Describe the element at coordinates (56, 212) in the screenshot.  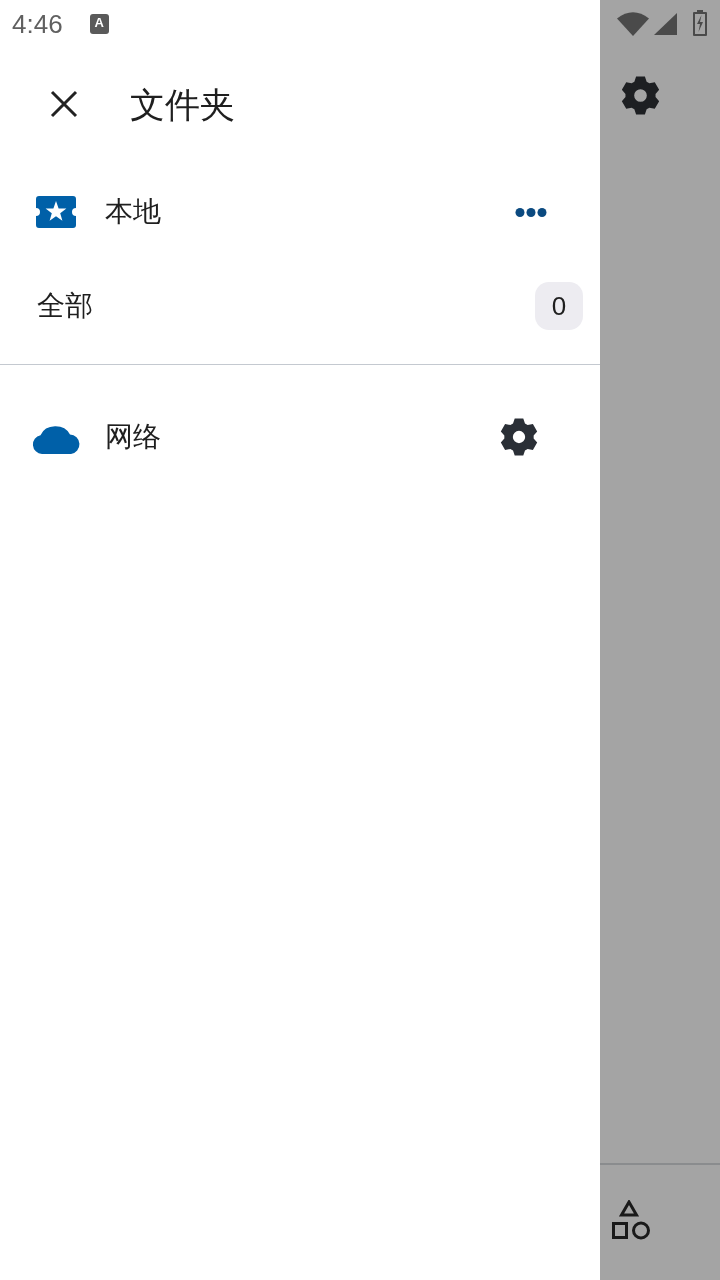
I see `ticket-star-icon` at that location.